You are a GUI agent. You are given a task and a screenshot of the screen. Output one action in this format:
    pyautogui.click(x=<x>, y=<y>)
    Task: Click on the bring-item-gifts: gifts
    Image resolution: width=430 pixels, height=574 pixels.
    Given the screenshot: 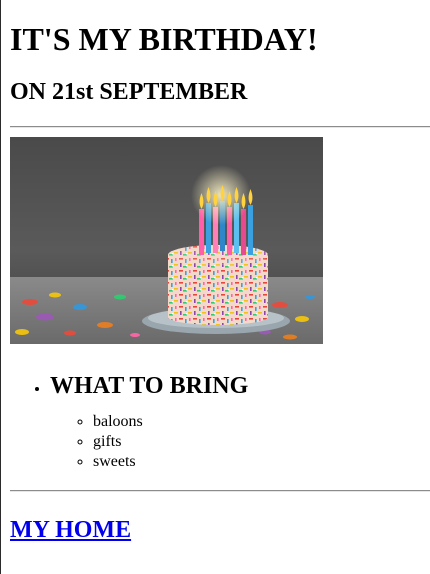 What is the action you would take?
    pyautogui.click(x=261, y=442)
    